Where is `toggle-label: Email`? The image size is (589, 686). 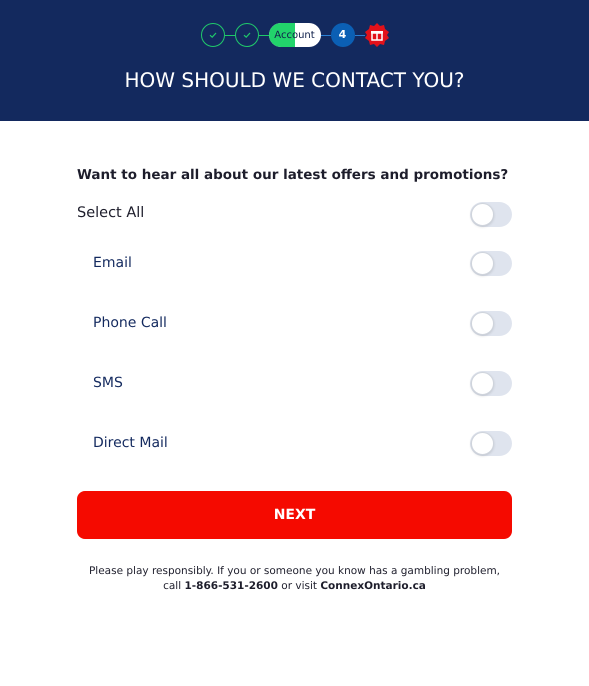 toggle-label: Email is located at coordinates (112, 263).